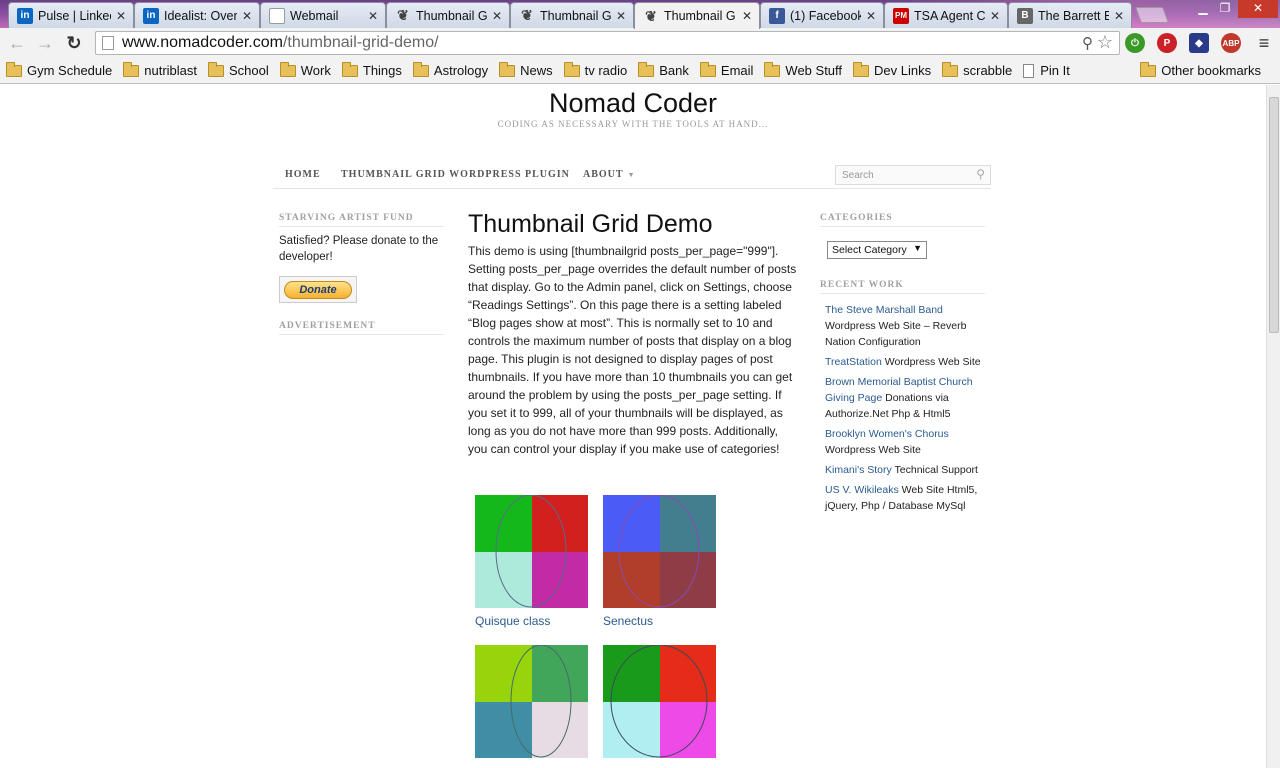  What do you see at coordinates (403, 15) in the screenshot?
I see `leaf-icon: ❦` at bounding box center [403, 15].